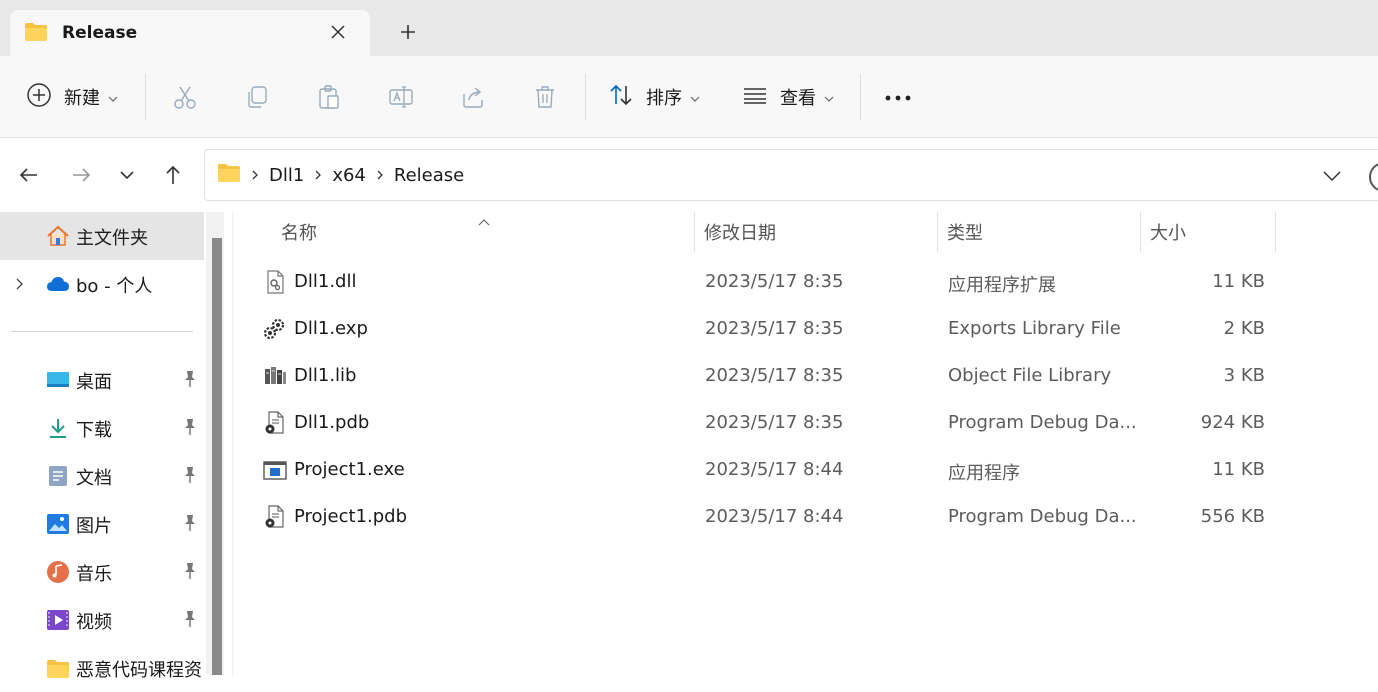 This screenshot has height=692, width=1378. What do you see at coordinates (899, 97) in the screenshot?
I see `more-options-icon` at bounding box center [899, 97].